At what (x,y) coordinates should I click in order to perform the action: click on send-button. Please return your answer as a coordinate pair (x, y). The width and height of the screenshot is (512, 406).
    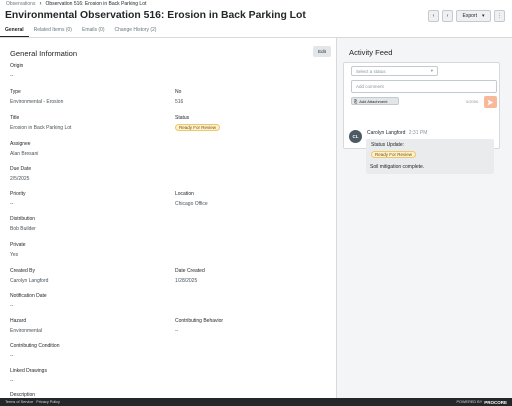
    Looking at the image, I should click on (490, 102).